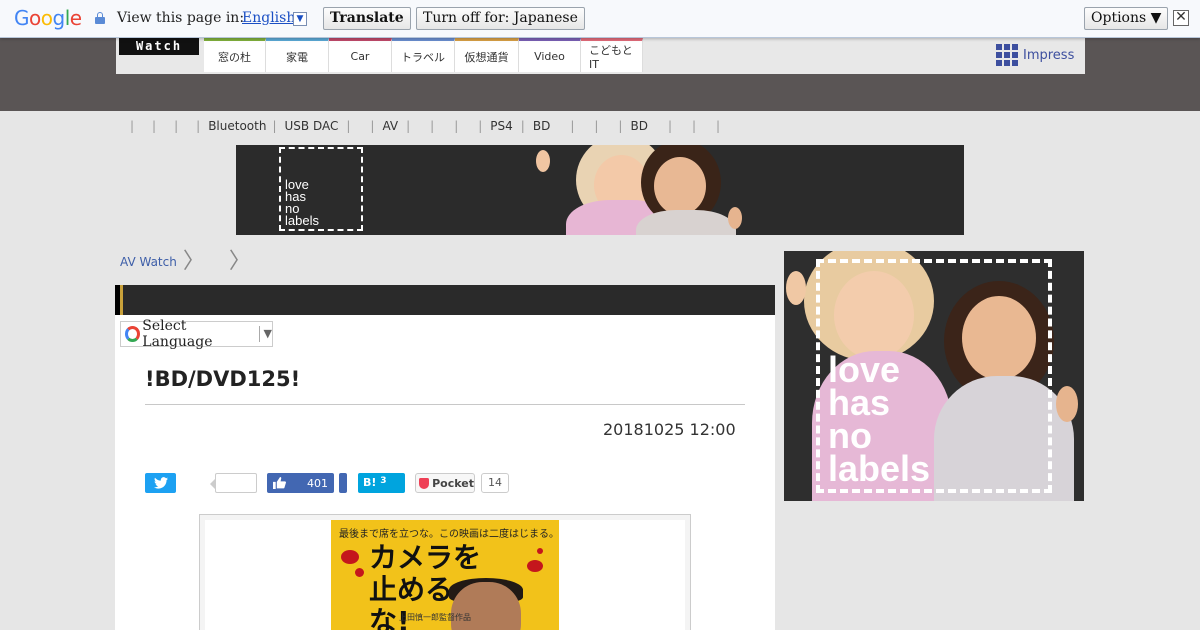 The image size is (1200, 630). Describe the element at coordinates (1181, 18) in the screenshot. I see `close-icon: ✕` at that location.